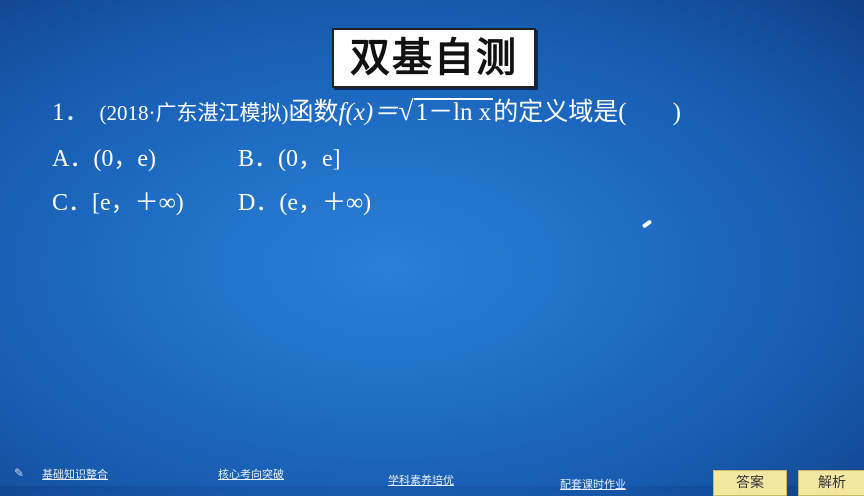 Image resolution: width=864 pixels, height=496 pixels. I want to click on question-source: (2018·广东湛江模拟), so click(194, 113).